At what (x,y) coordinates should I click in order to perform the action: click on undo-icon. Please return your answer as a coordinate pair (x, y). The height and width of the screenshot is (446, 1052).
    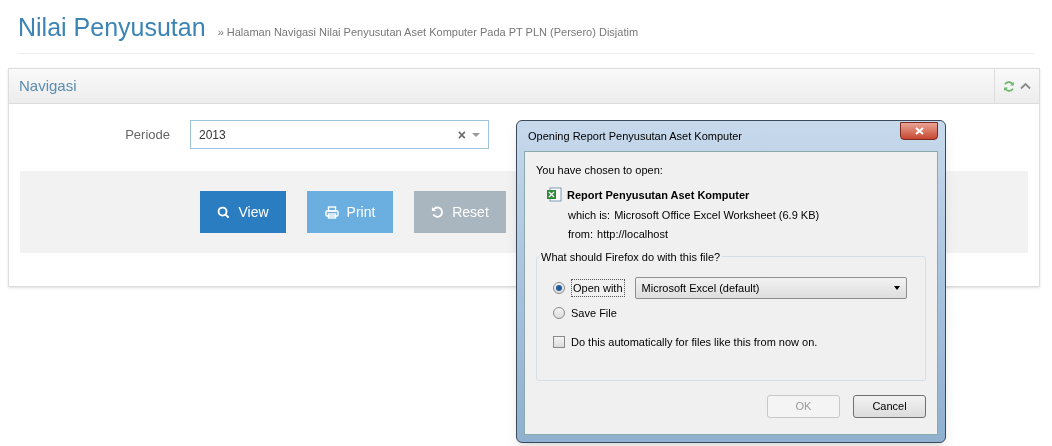
    Looking at the image, I should click on (438, 212).